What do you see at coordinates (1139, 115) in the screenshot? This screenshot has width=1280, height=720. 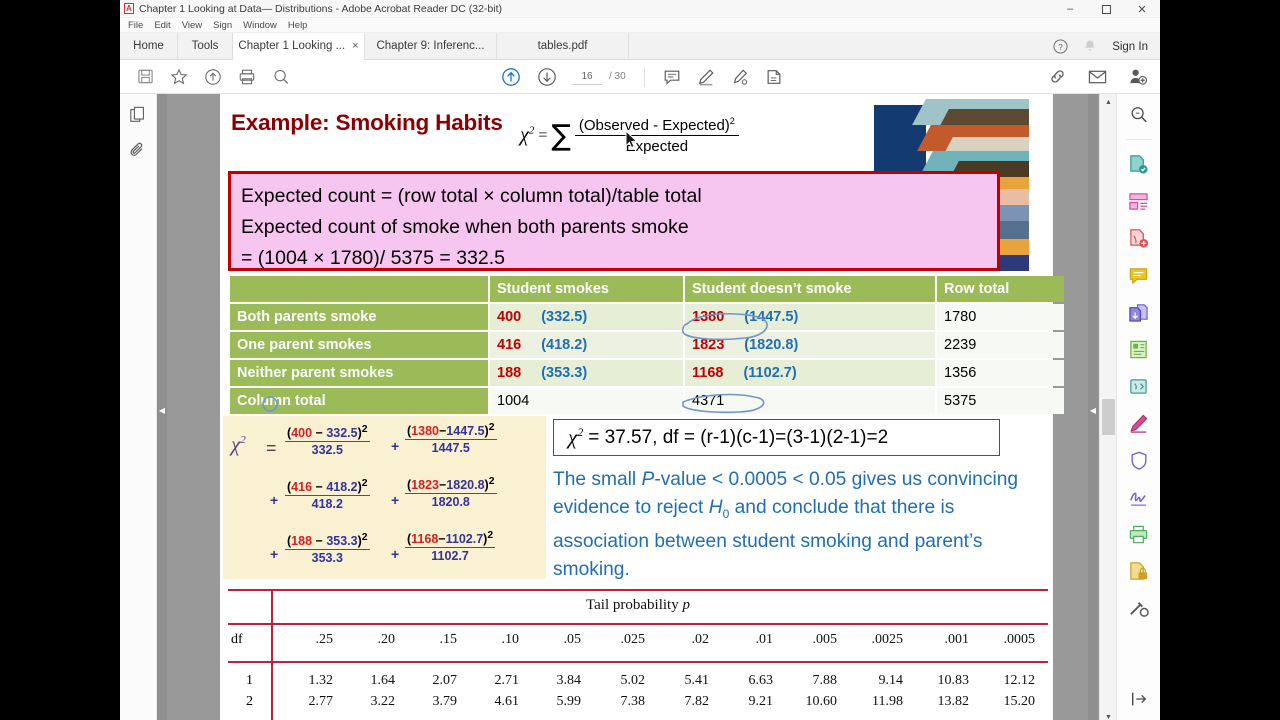 I see `search-magnifier-icon` at bounding box center [1139, 115].